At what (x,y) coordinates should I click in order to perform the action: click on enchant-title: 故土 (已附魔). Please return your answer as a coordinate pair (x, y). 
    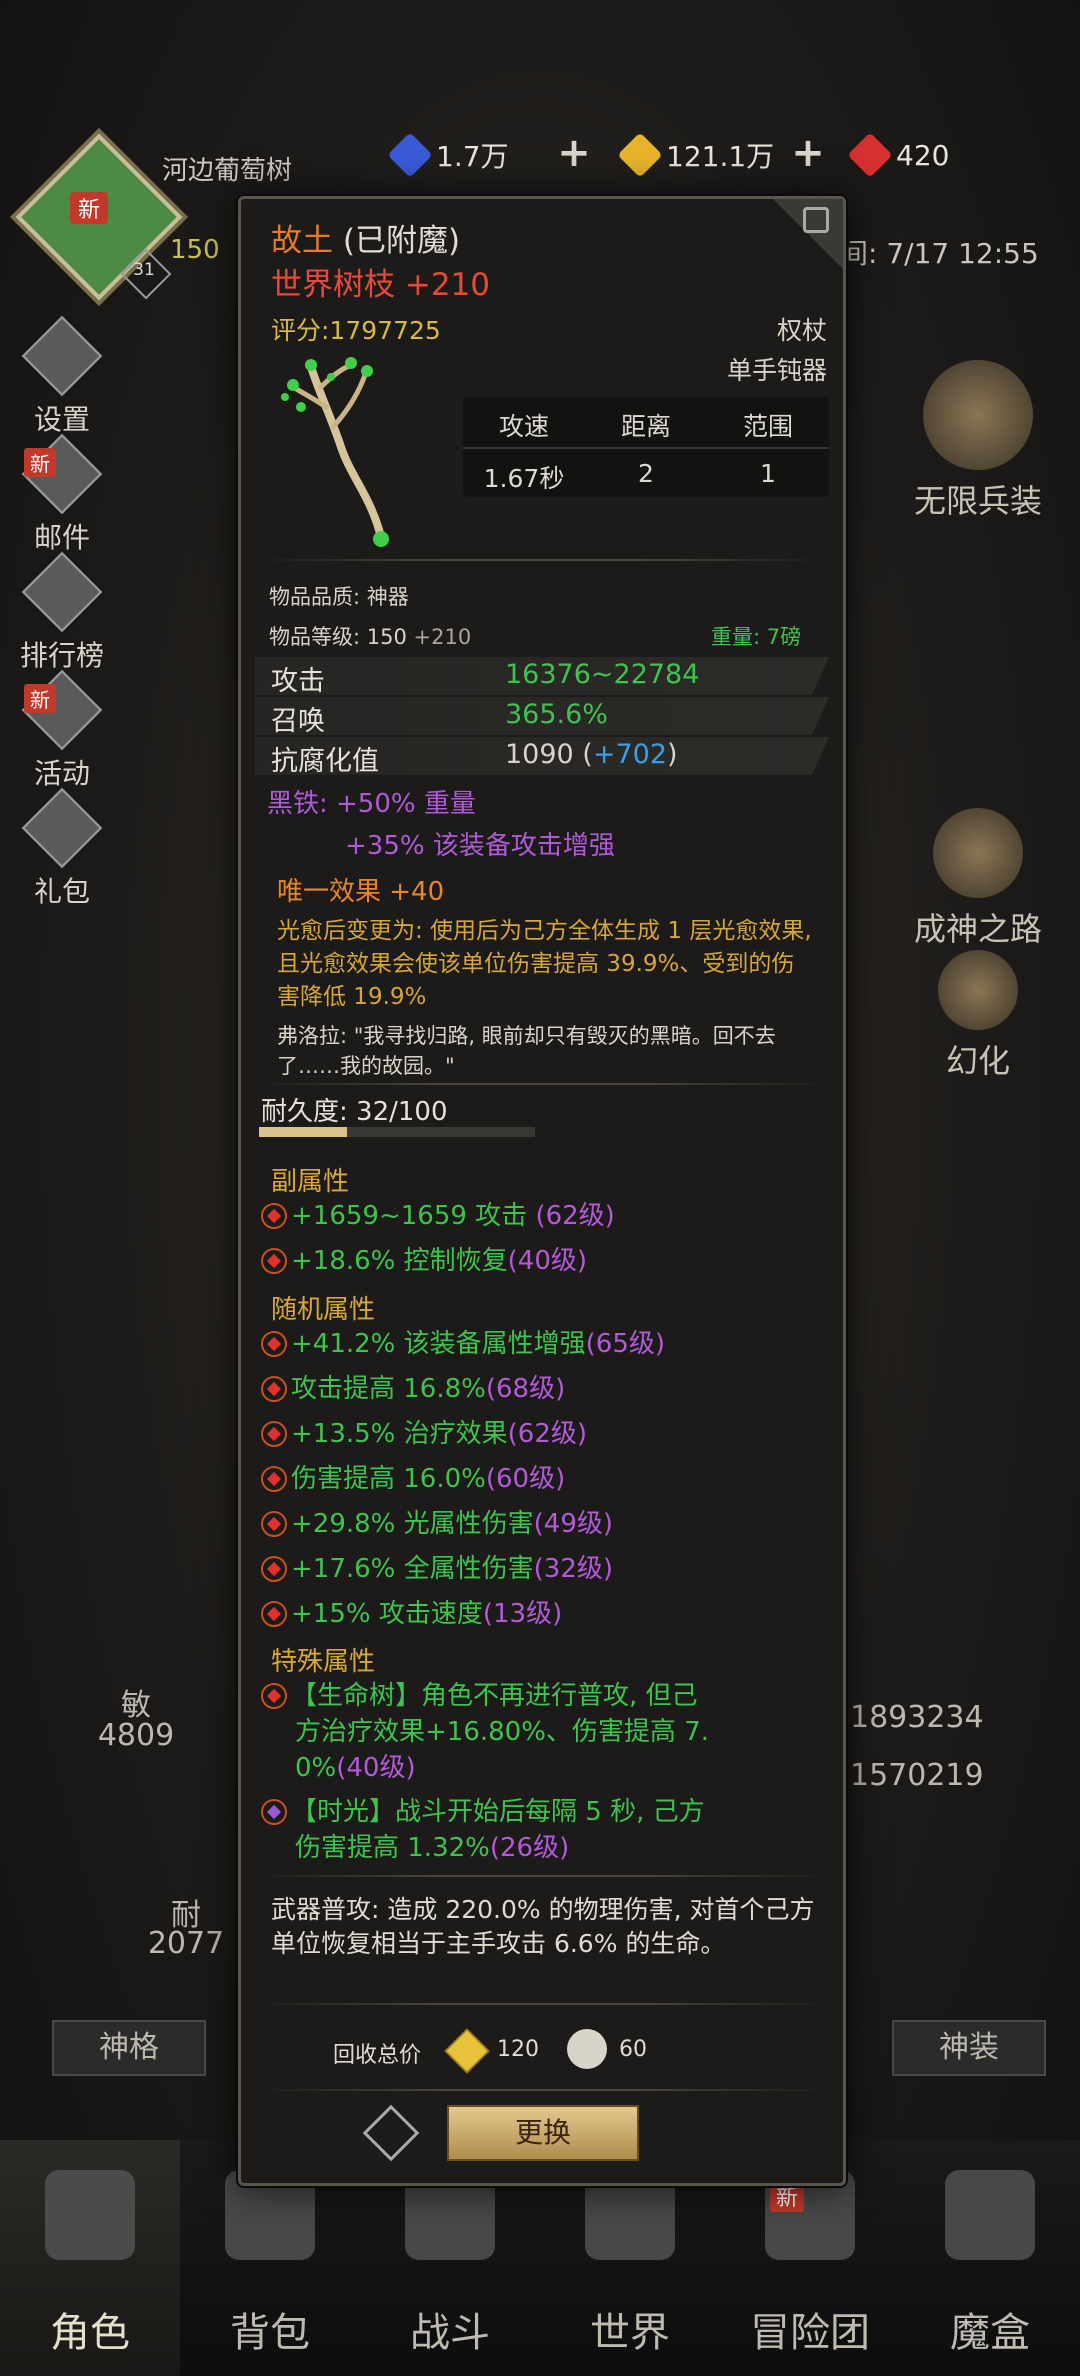
    Looking at the image, I should click on (366, 241).